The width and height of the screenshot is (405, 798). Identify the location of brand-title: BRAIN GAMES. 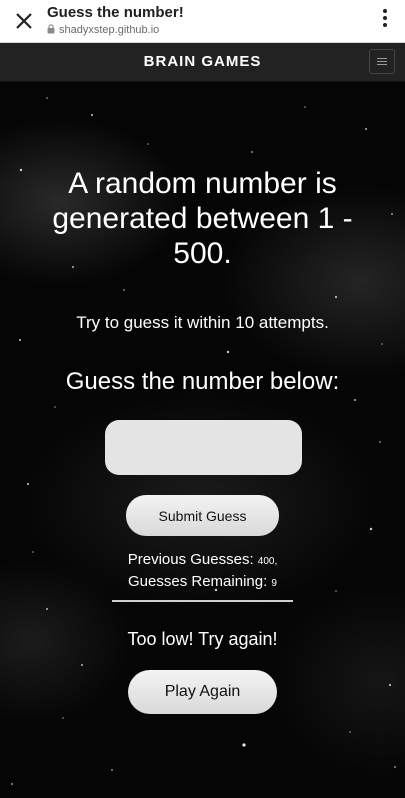
(202, 61).